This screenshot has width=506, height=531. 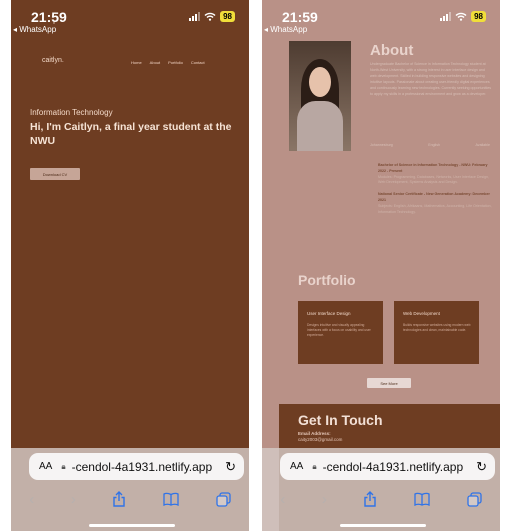 What do you see at coordinates (198, 62) in the screenshot?
I see `nav-link-contact: Contact` at bounding box center [198, 62].